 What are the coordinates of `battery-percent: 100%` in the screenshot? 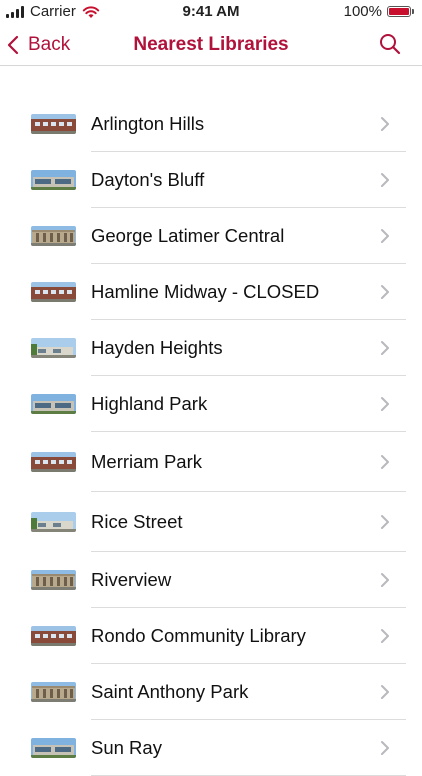 It's located at (362, 11).